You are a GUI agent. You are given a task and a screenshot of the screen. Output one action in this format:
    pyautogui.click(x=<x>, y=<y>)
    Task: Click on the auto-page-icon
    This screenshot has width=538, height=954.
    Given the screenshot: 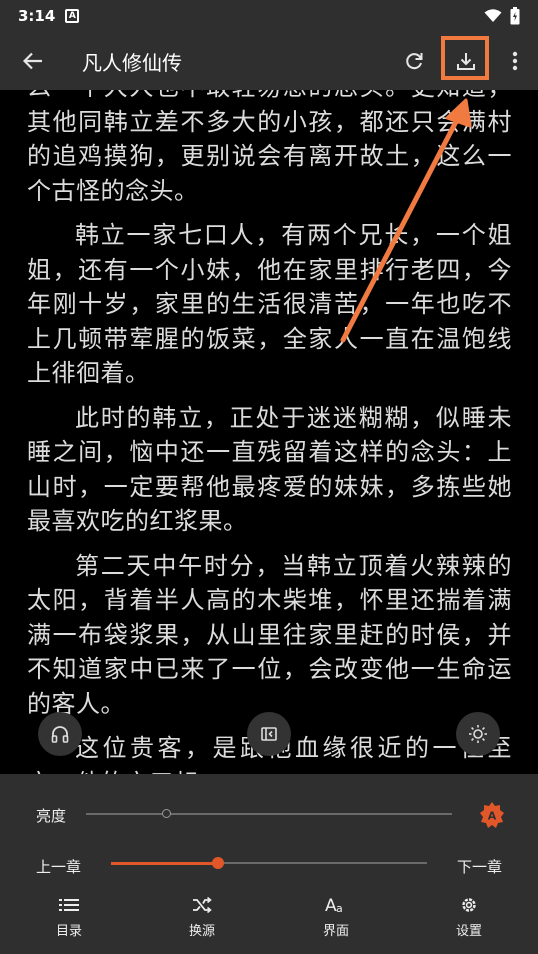 What is the action you would take?
    pyautogui.click(x=269, y=734)
    